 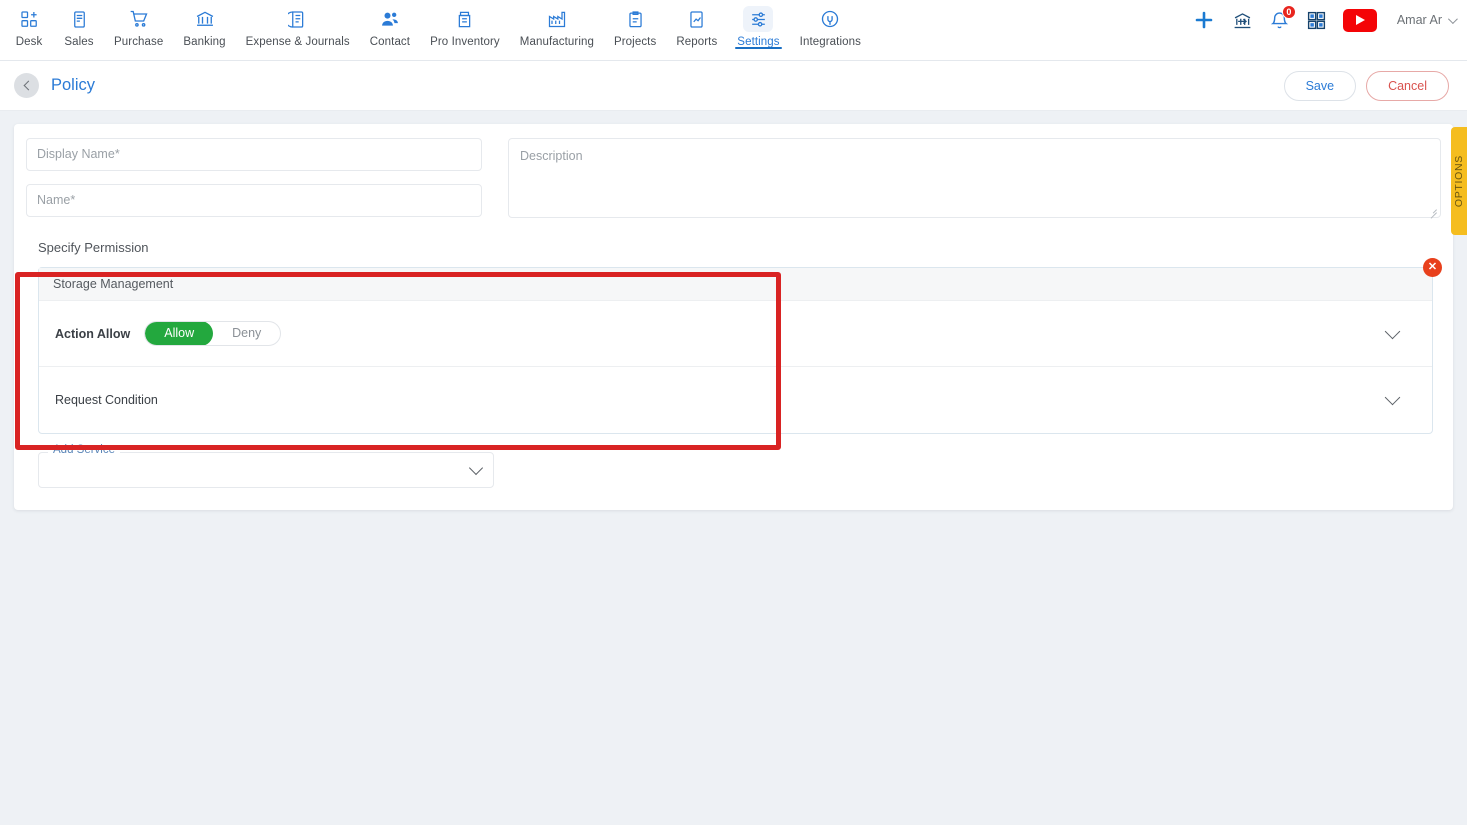 I want to click on options-side-tab: OPTIONS, so click(x=1459, y=181).